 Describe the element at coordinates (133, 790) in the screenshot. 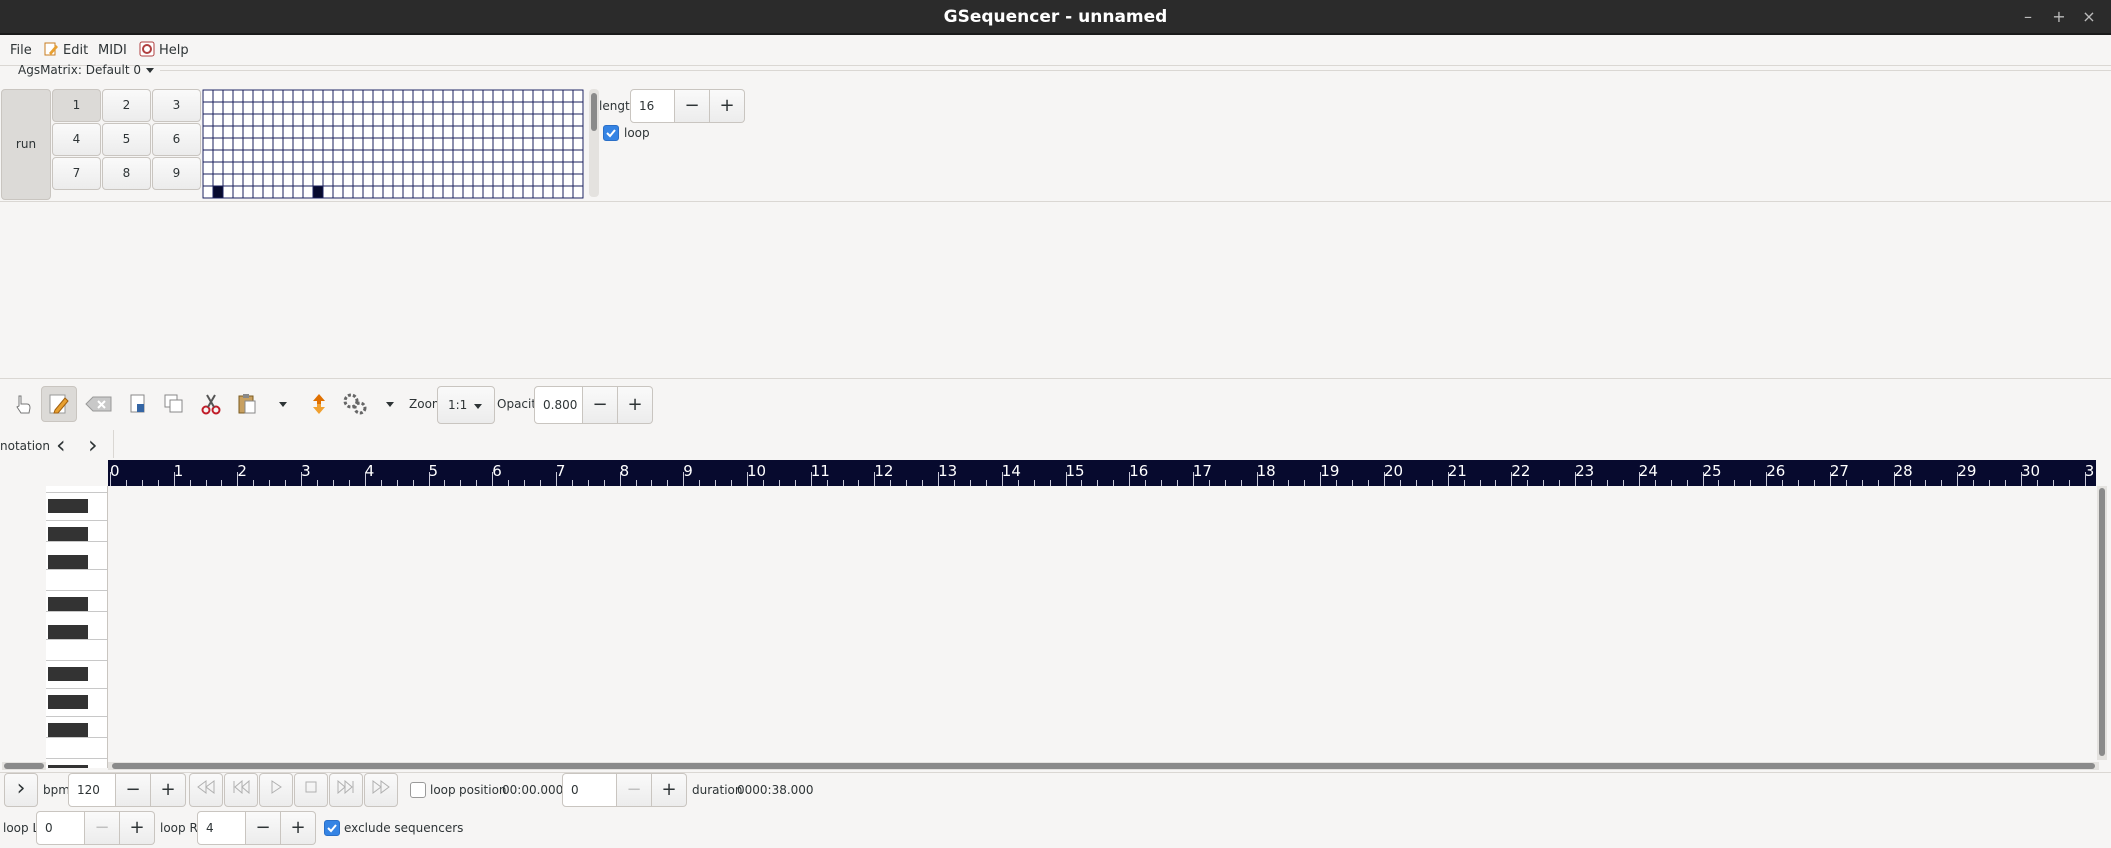

I see `bpm-decrease-button: −` at that location.